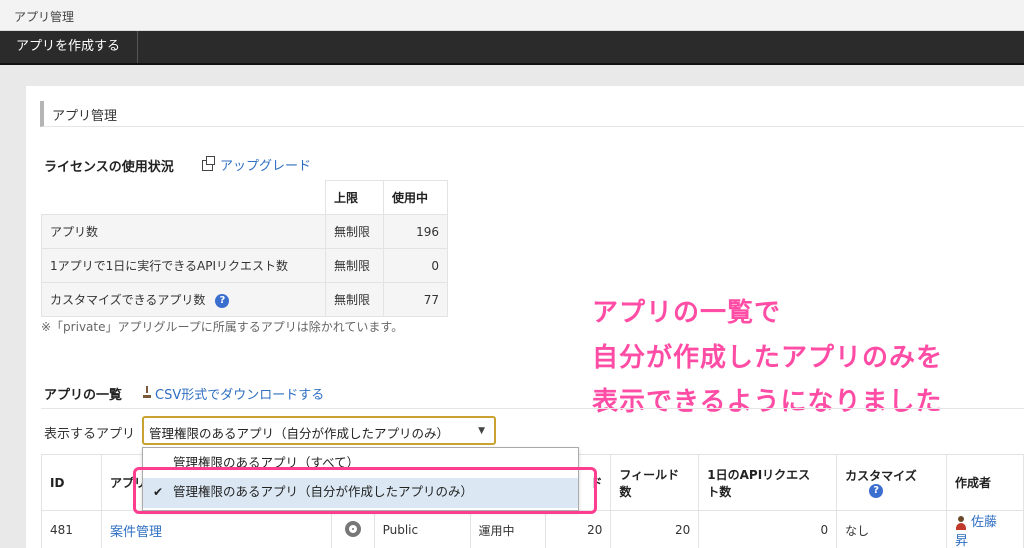  What do you see at coordinates (532, 408) in the screenshot?
I see `divider` at bounding box center [532, 408].